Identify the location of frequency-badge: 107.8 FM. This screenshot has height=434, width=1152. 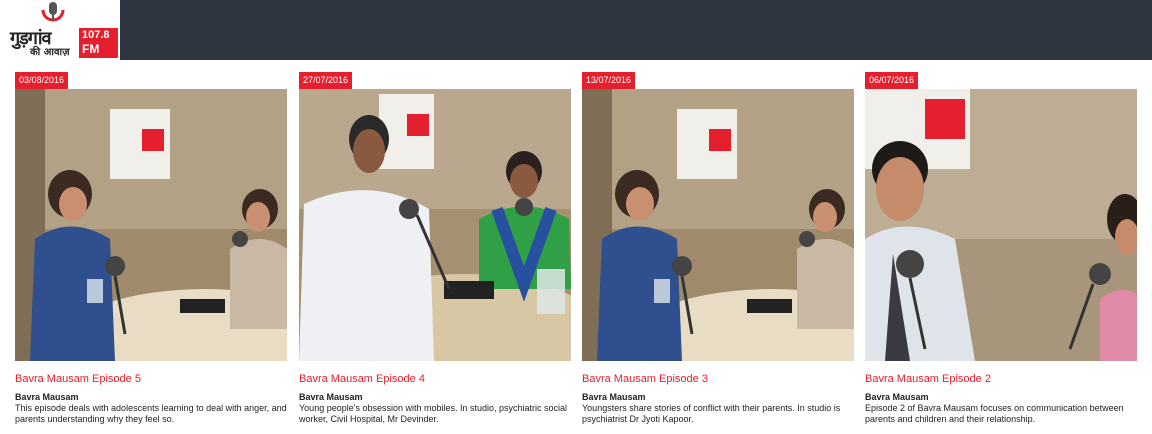
(98, 43).